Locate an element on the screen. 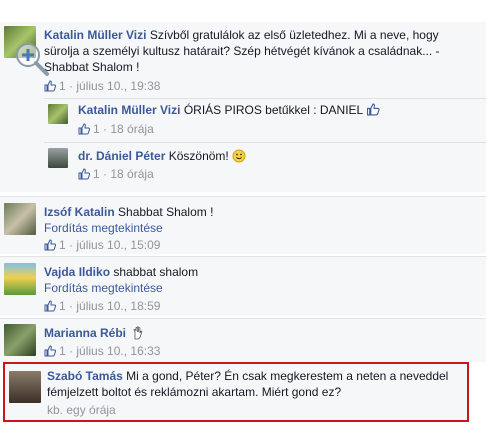  reply-text: Köszönöm! is located at coordinates (198, 156).